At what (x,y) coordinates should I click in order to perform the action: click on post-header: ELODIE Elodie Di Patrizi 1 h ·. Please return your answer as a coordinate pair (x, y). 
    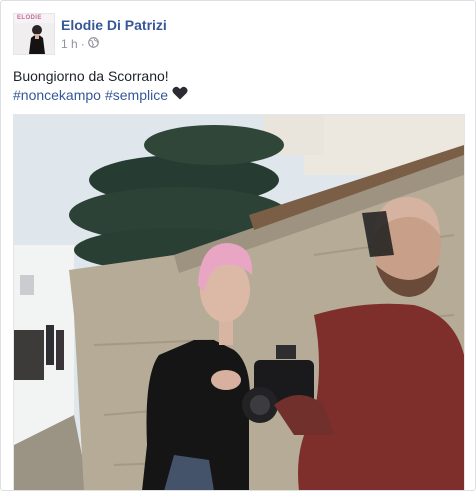
    Looking at the image, I should click on (238, 34).